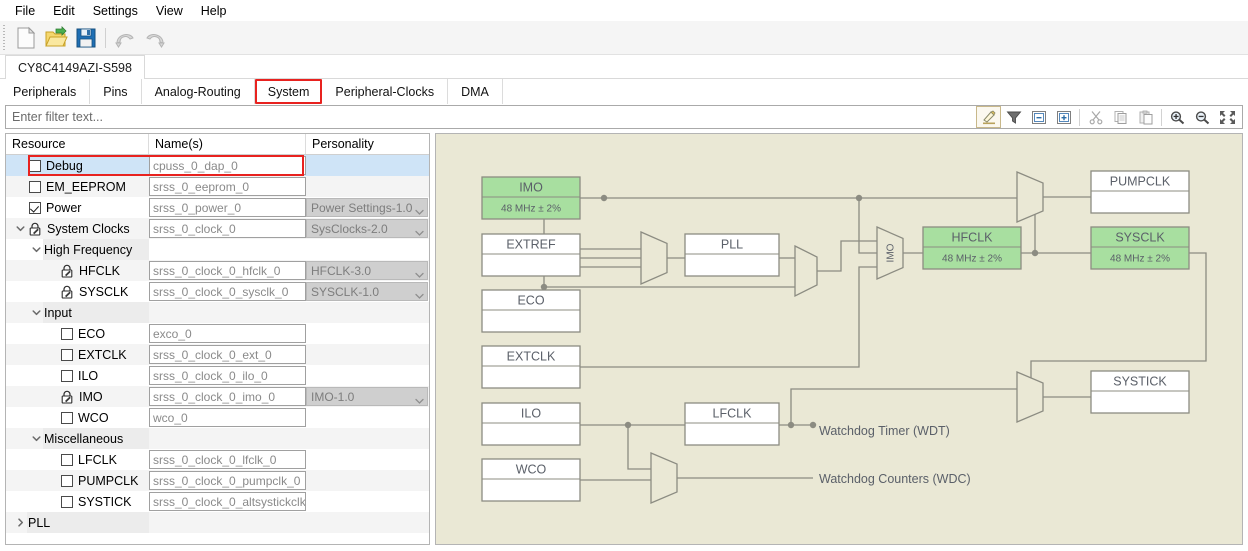  What do you see at coordinates (125, 38) in the screenshot?
I see `undo-button` at bounding box center [125, 38].